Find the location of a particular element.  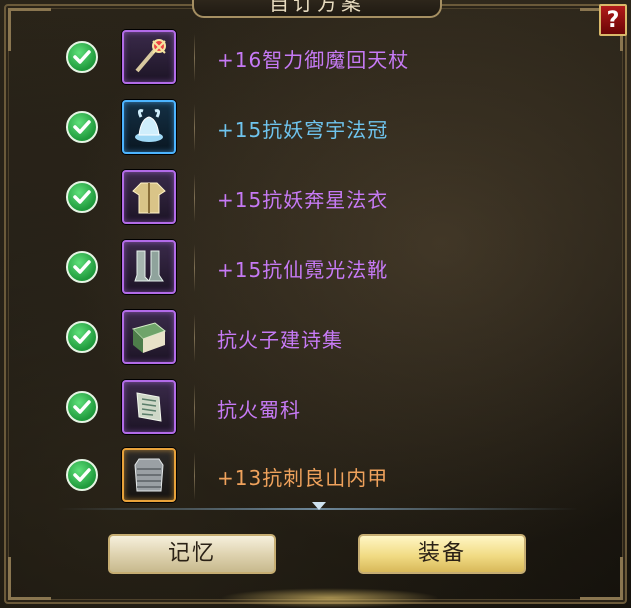

robe-icon is located at coordinates (149, 197).